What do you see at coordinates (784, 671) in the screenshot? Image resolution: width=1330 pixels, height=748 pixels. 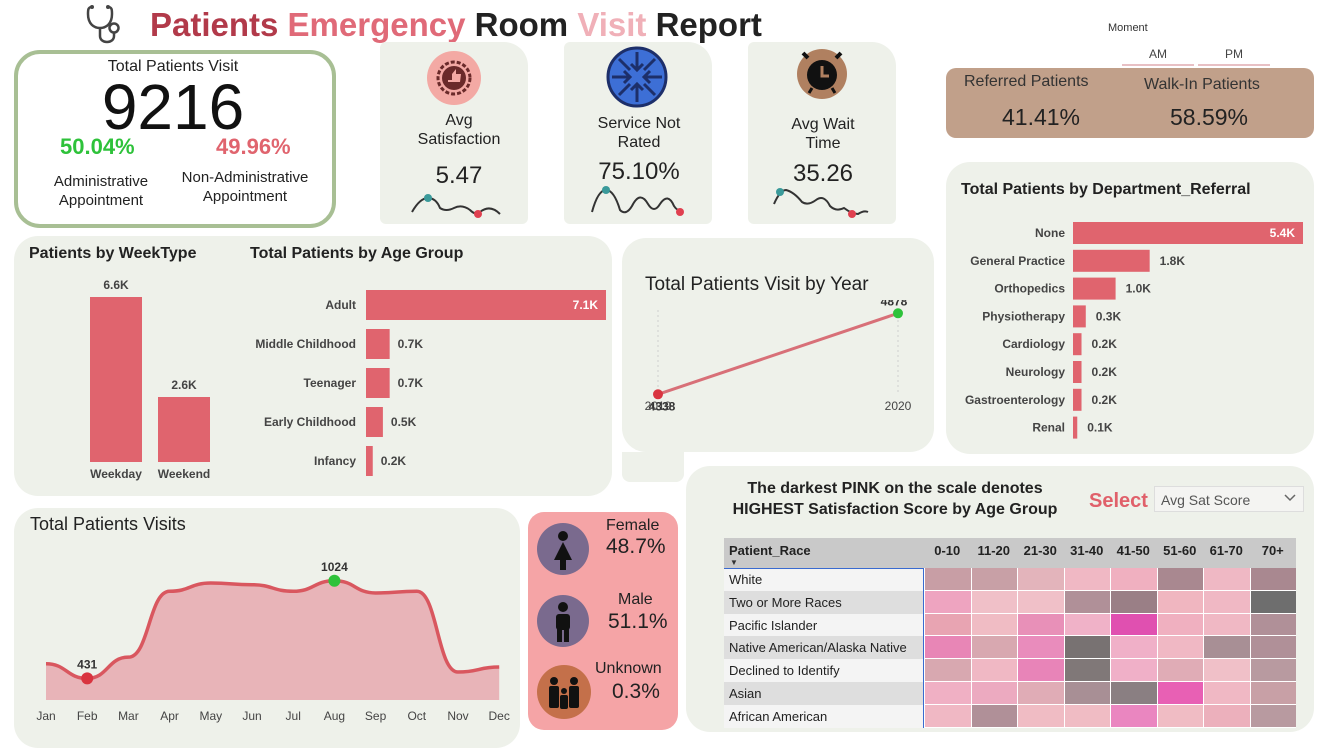 I see `heatmap-row-label: Declined to Identify` at bounding box center [784, 671].